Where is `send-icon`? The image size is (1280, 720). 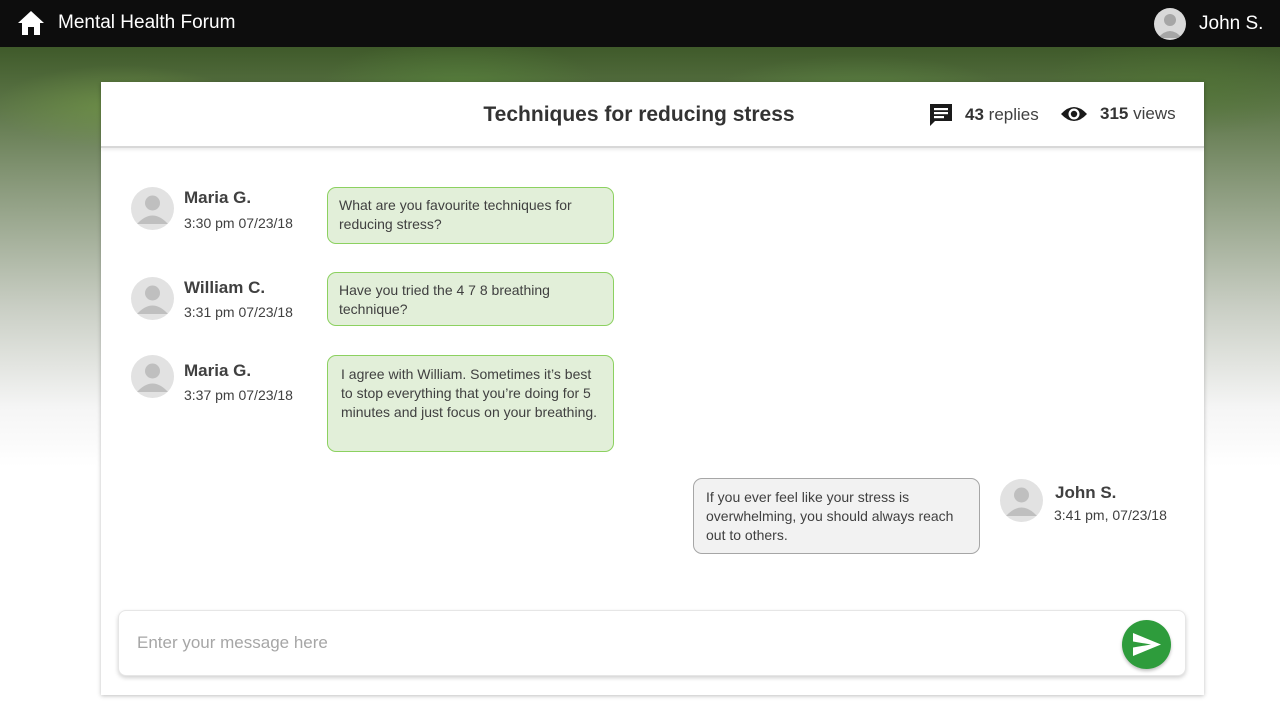
send-icon is located at coordinates (1146, 644).